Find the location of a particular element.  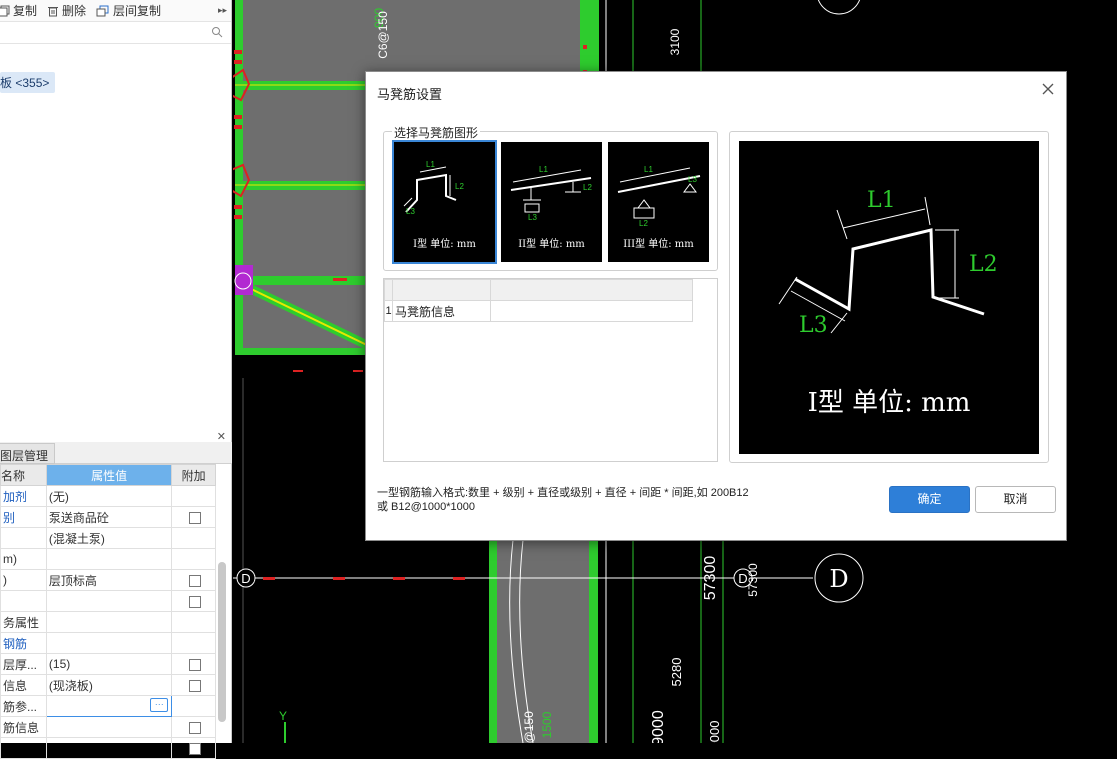

property-row: 筋信息 is located at coordinates (108, 727).